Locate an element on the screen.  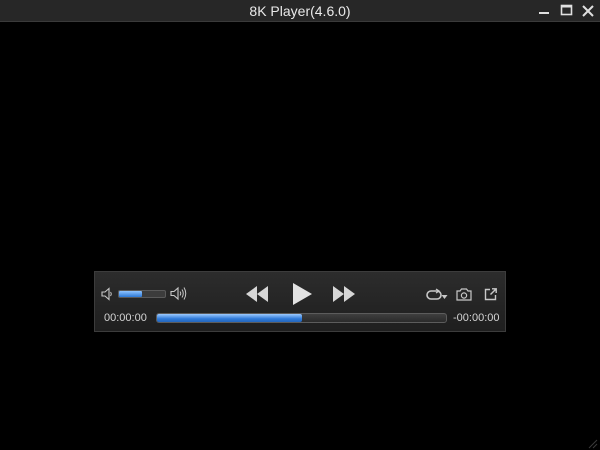
close-icon is located at coordinates (588, 11).